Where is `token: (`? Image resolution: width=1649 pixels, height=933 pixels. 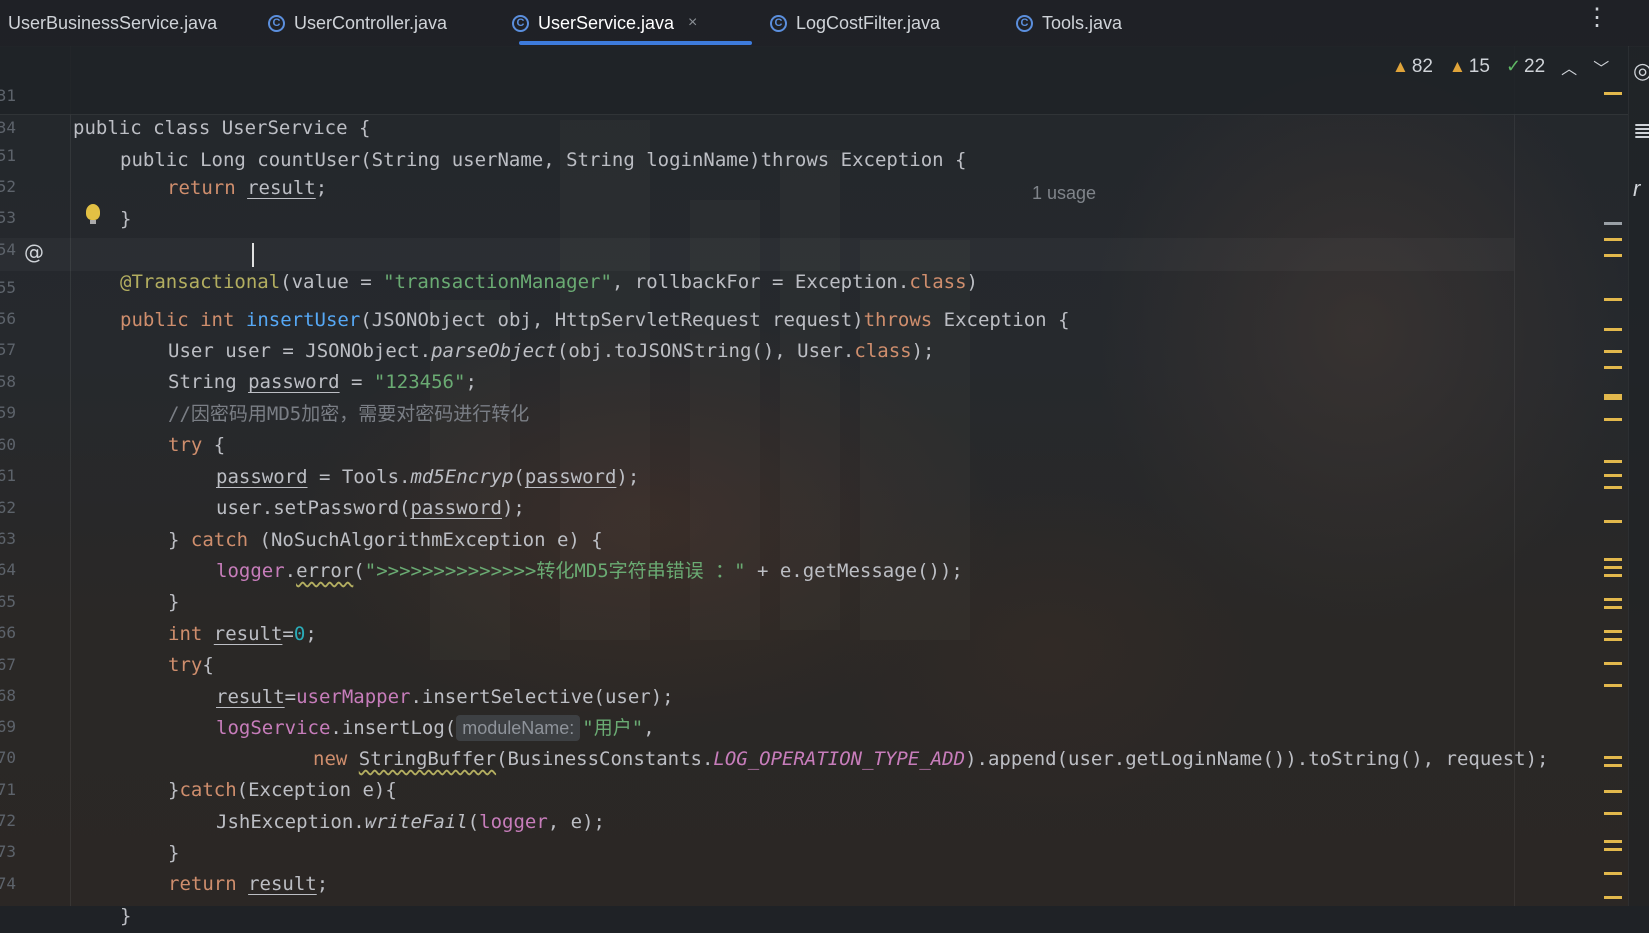 token: ( is located at coordinates (519, 477).